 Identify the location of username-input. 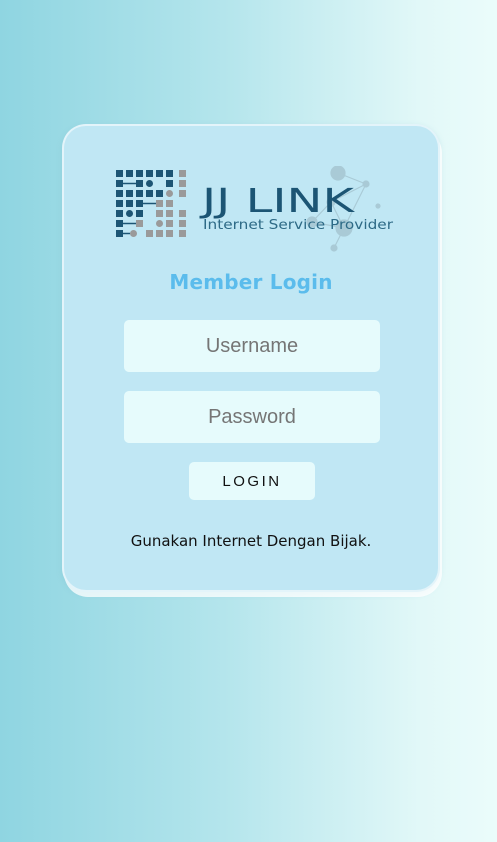
(252, 346).